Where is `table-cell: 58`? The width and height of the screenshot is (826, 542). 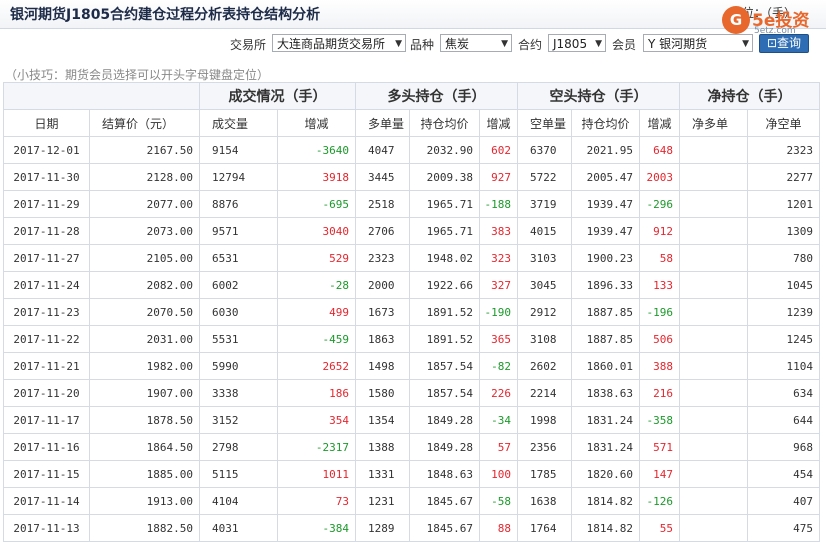 table-cell: 58 is located at coordinates (659, 258).